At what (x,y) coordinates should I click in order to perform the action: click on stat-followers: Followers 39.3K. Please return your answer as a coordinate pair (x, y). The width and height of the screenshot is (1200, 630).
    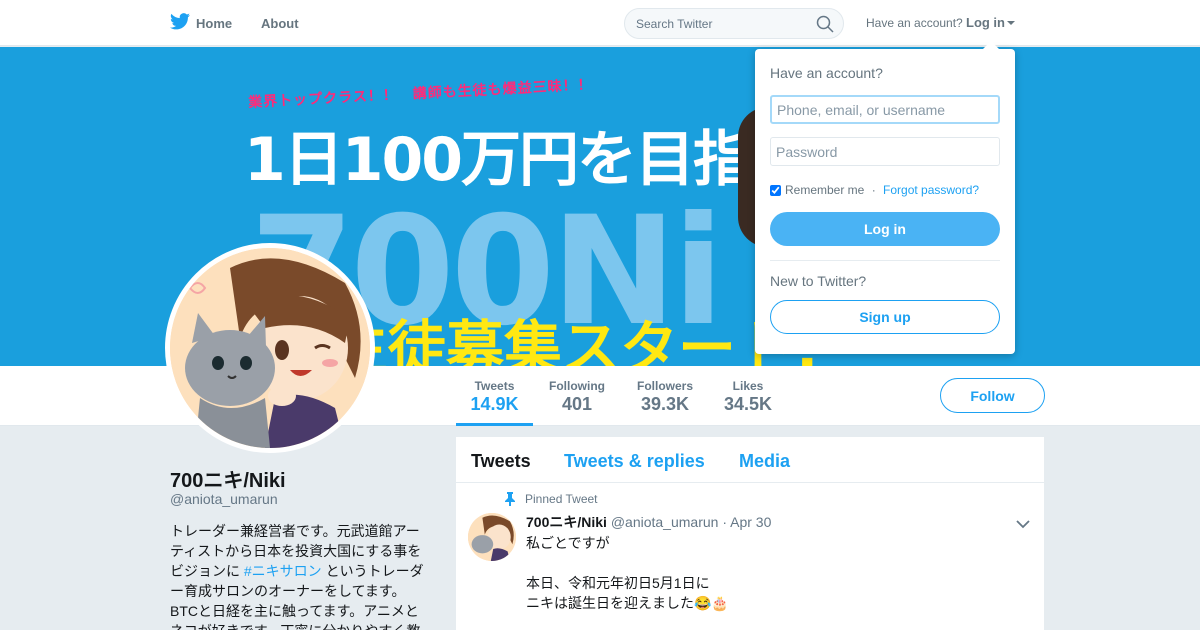
    Looking at the image, I should click on (665, 396).